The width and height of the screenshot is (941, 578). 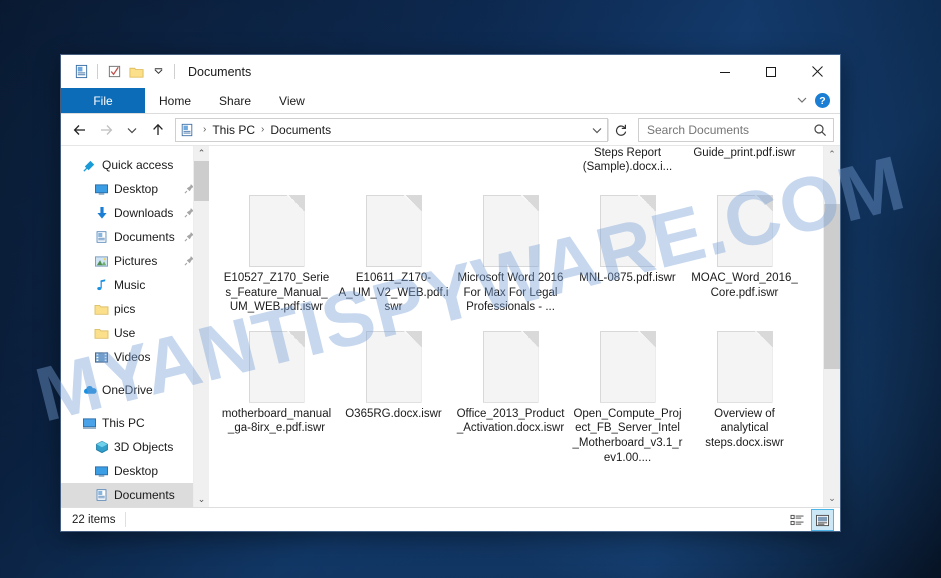 I want to click on sidebar-label-downloads: Downloads, so click(x=144, y=213).